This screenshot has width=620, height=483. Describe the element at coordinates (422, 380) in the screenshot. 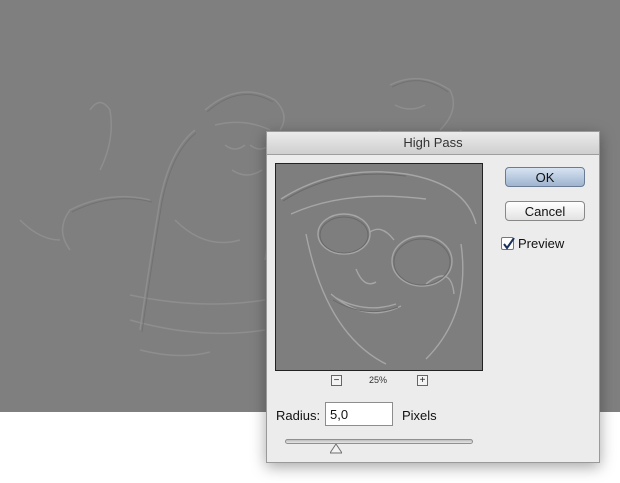

I see `zoom-in-icon: +` at that location.